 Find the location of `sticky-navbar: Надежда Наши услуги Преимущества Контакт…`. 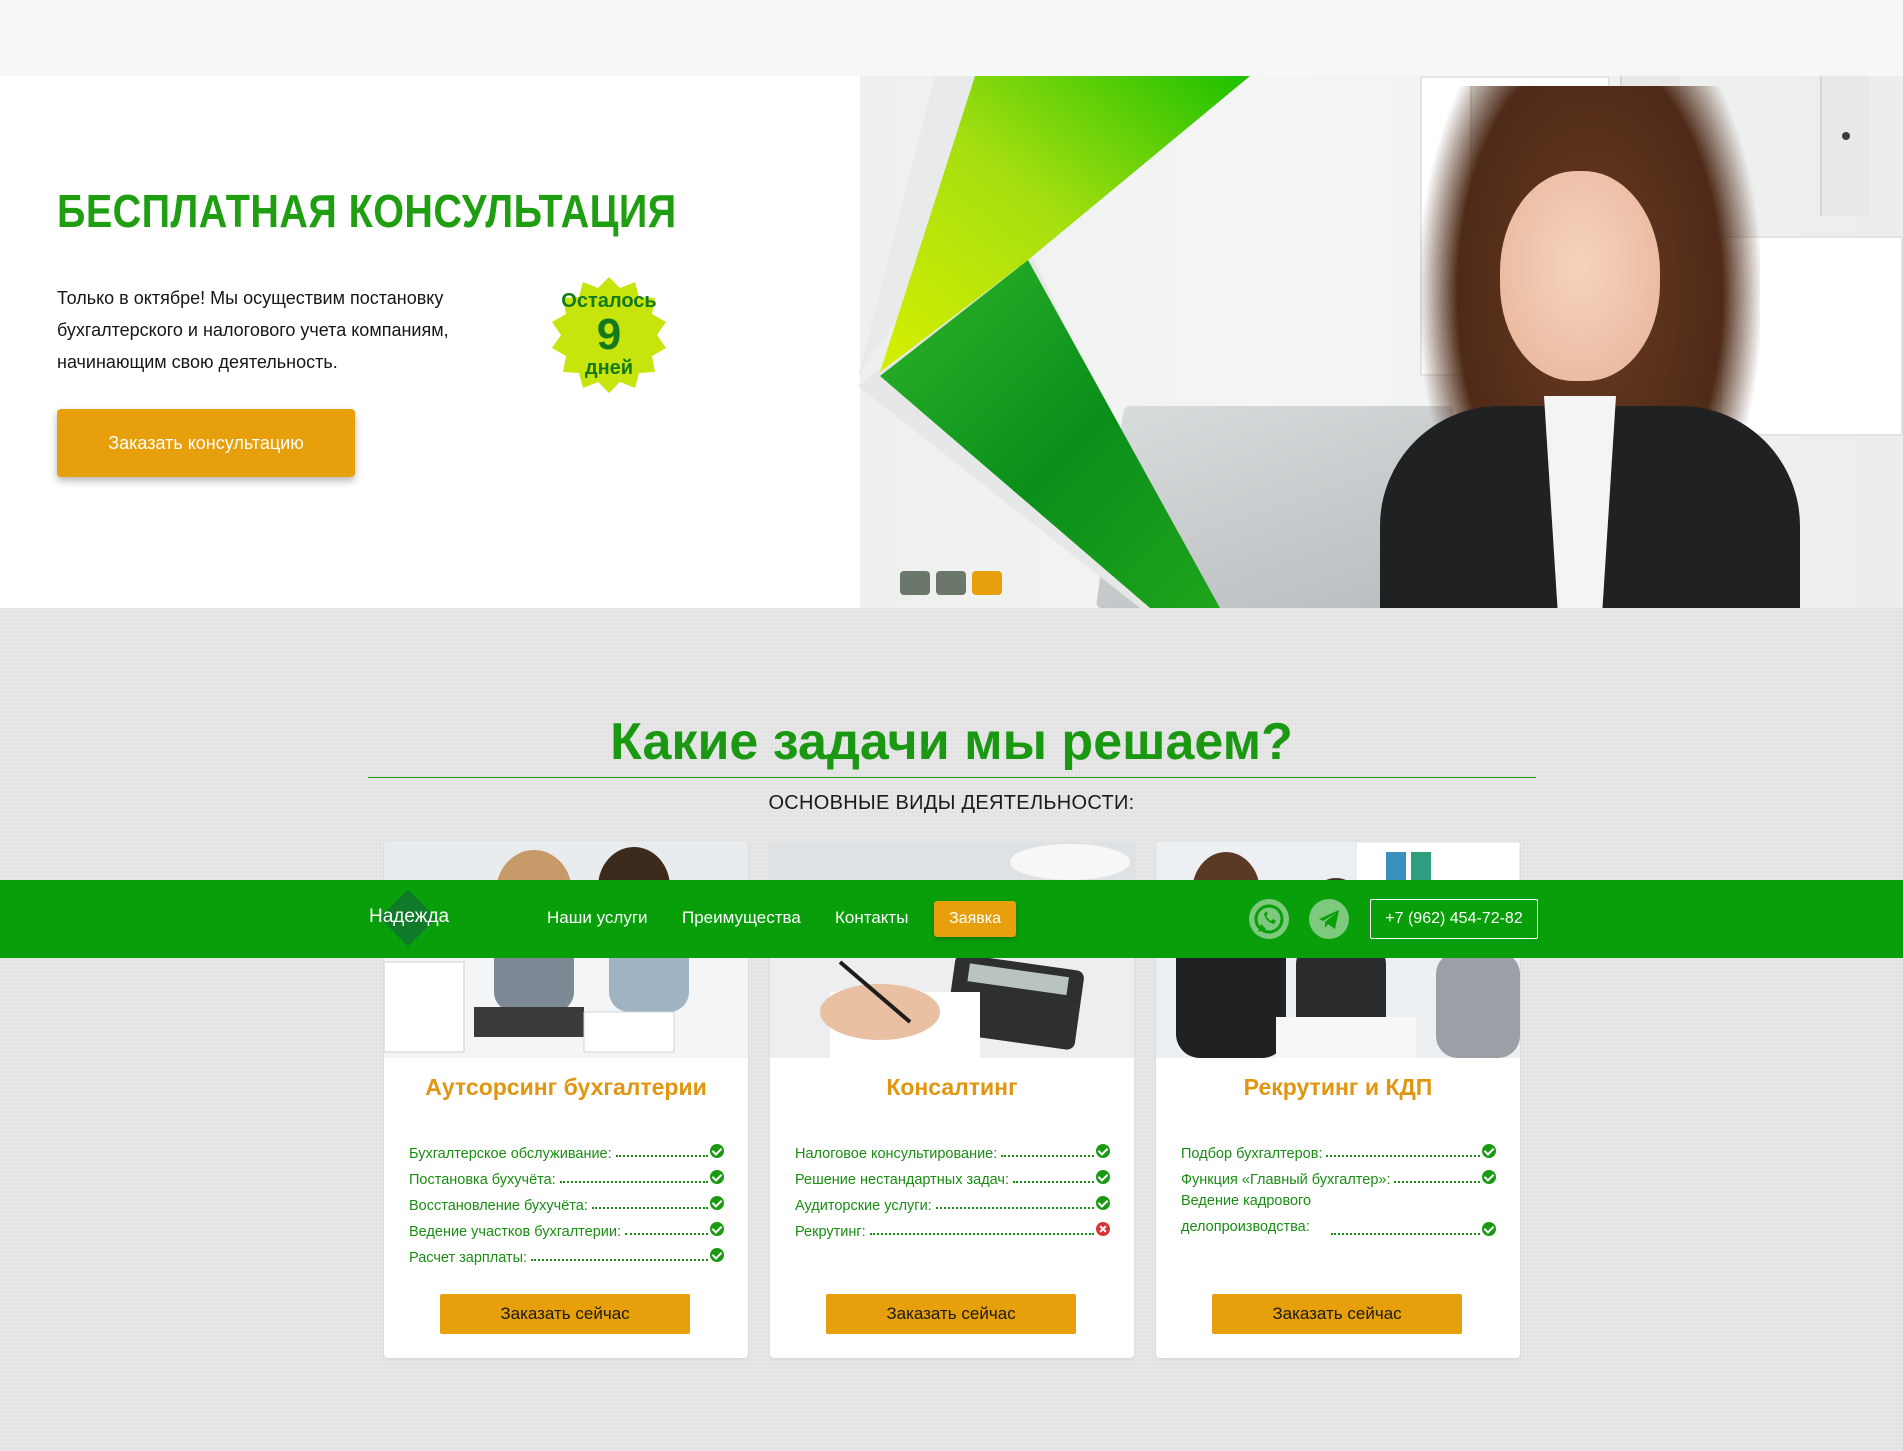

sticky-navbar: Надежда Наши услуги Преимущества Контакт… is located at coordinates (951, 919).